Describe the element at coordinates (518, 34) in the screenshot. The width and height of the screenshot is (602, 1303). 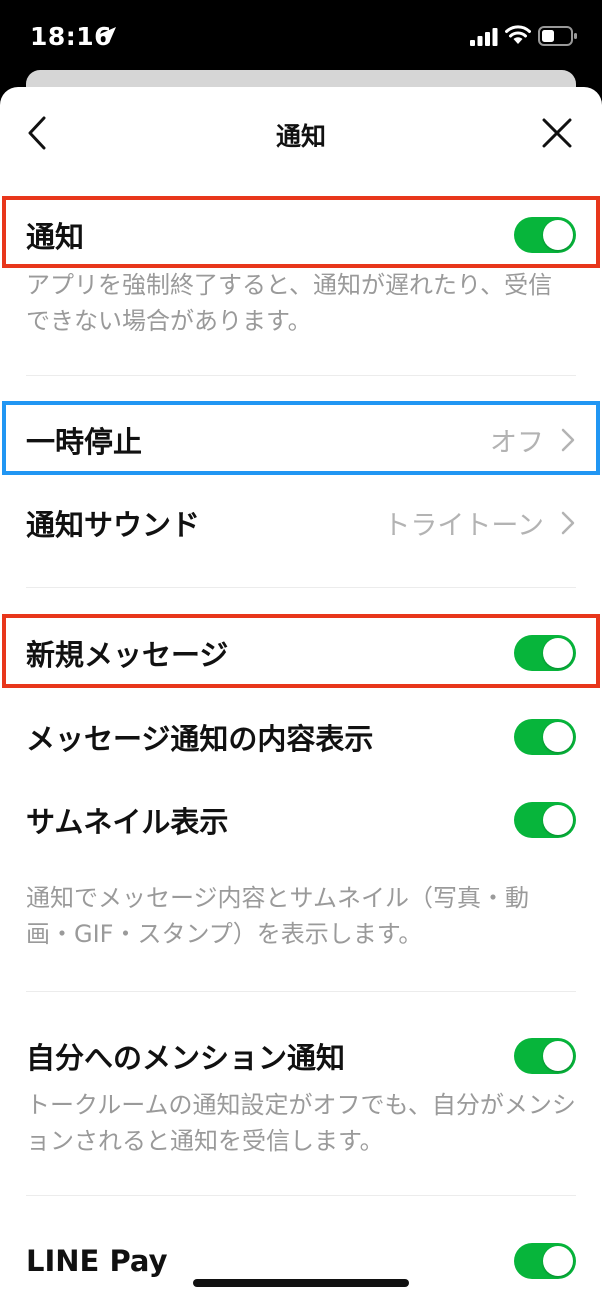
I see `wifi-icon` at that location.